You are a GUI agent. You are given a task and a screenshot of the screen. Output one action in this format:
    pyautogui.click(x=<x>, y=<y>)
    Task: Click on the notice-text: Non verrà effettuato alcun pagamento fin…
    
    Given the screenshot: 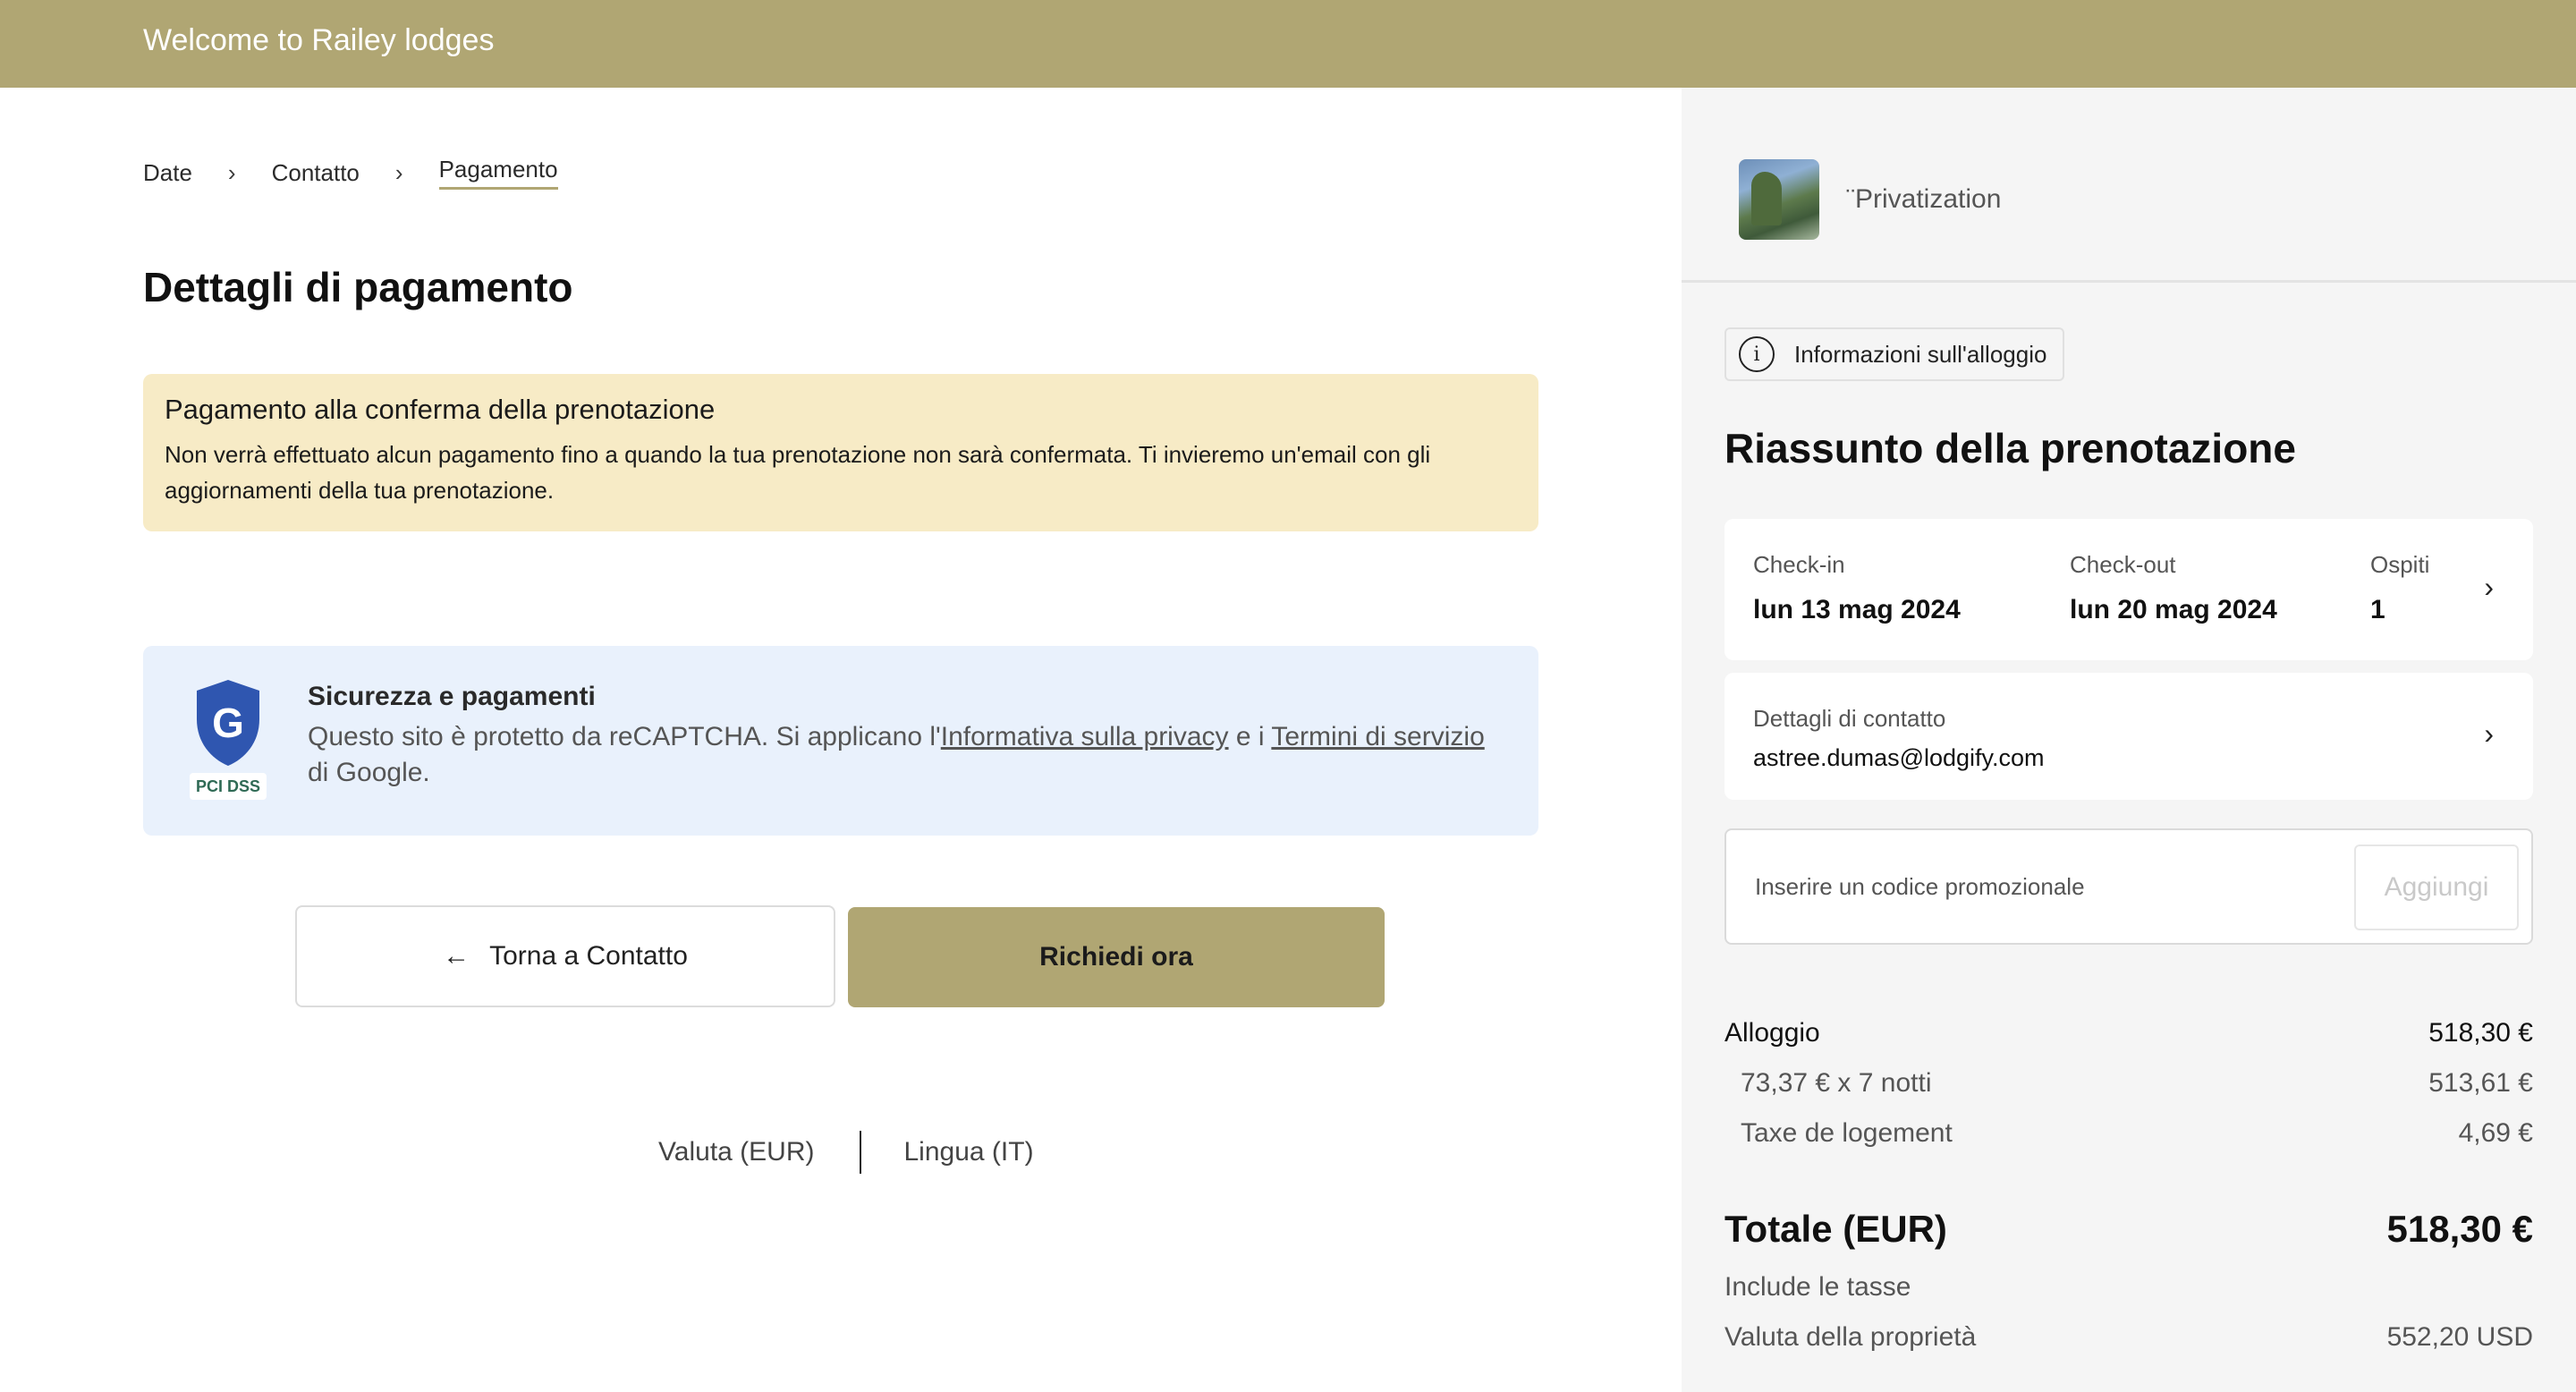 What is the action you would take?
    pyautogui.click(x=798, y=472)
    